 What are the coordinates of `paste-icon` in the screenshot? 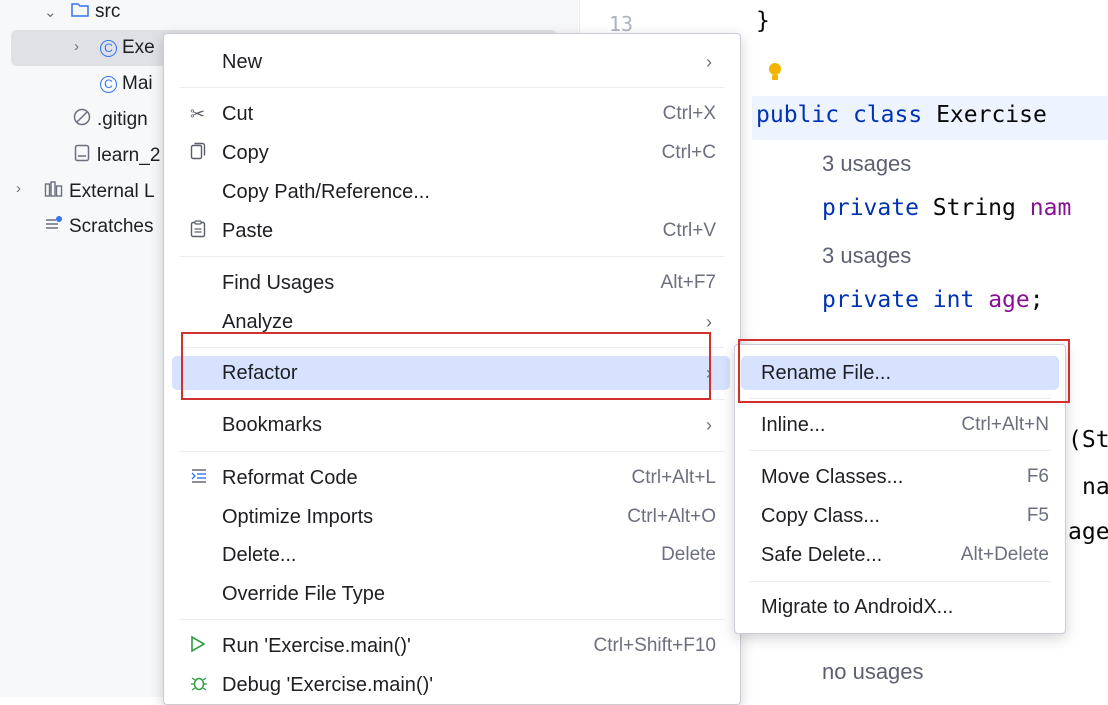 It's located at (198, 231).